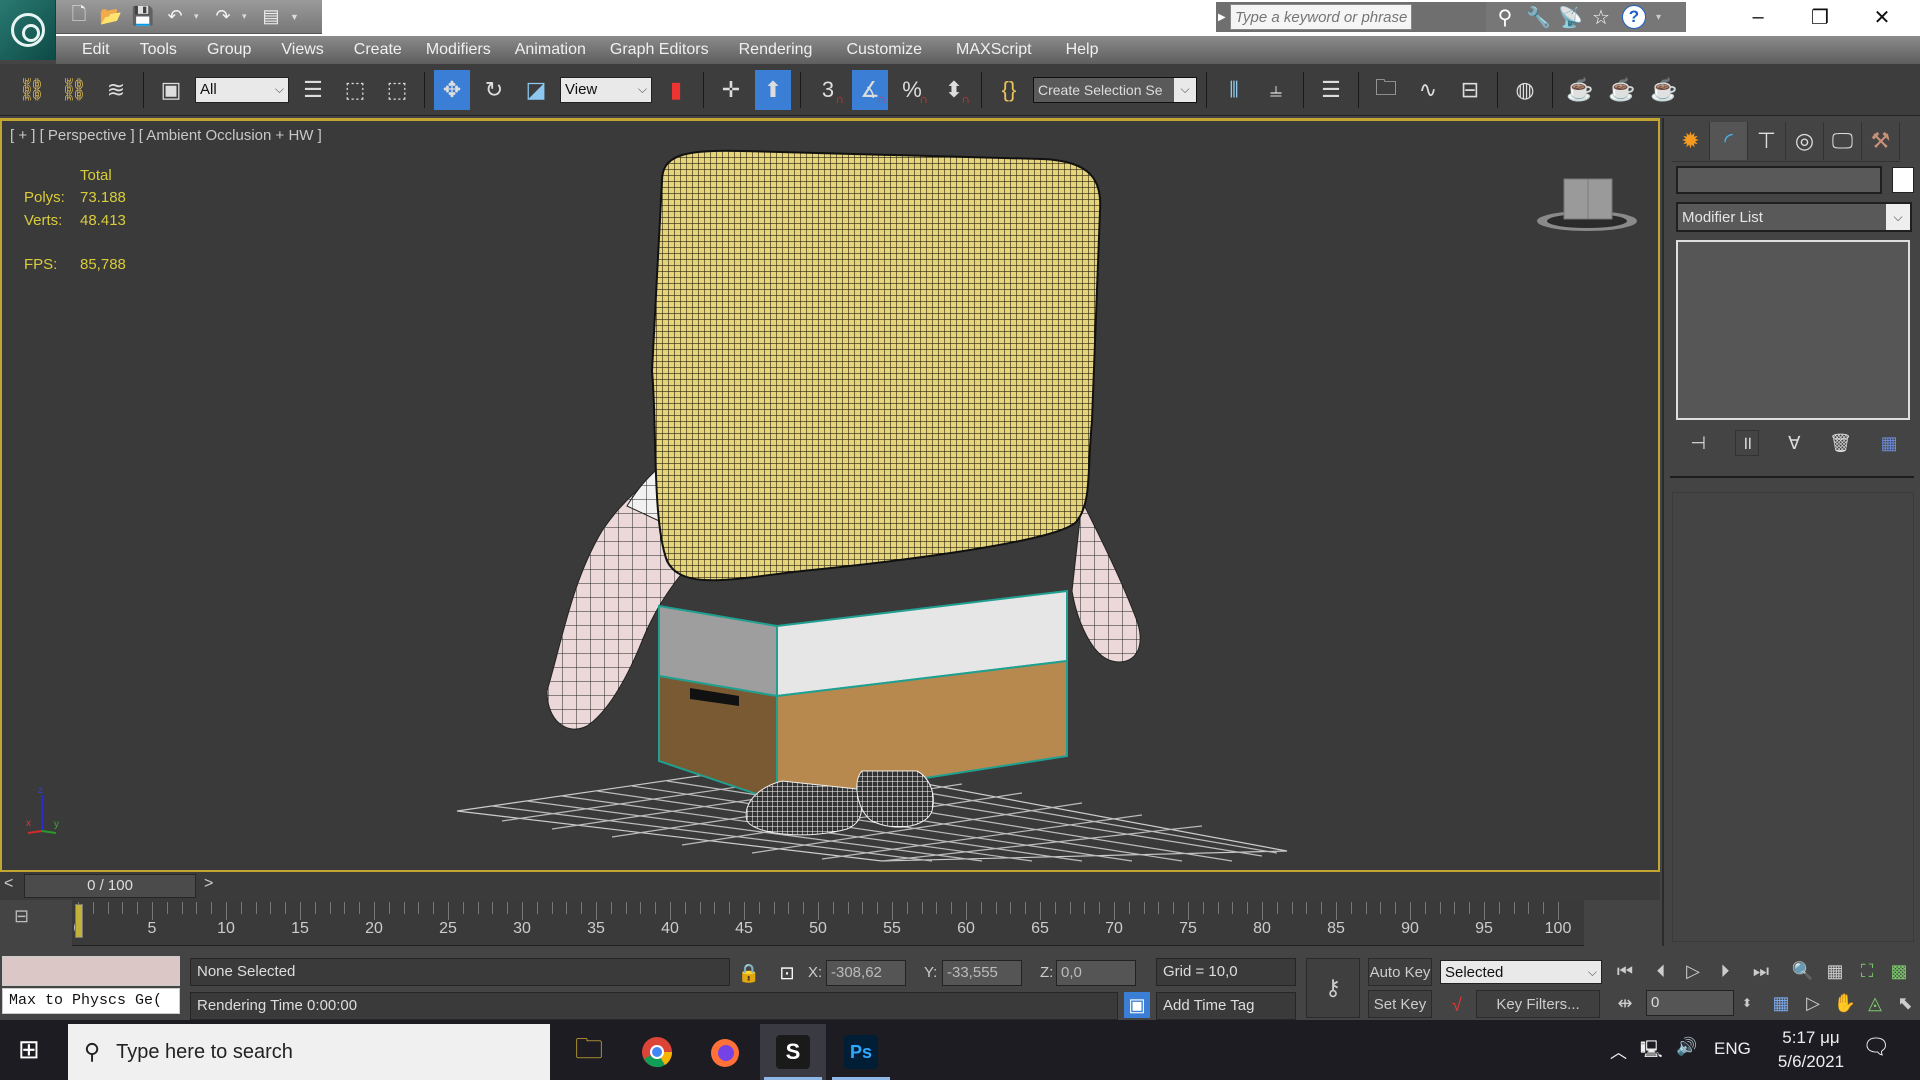 This screenshot has height=1080, width=1920. Describe the element at coordinates (1876, 1047) in the screenshot. I see `action-center-icon: 🗨` at that location.